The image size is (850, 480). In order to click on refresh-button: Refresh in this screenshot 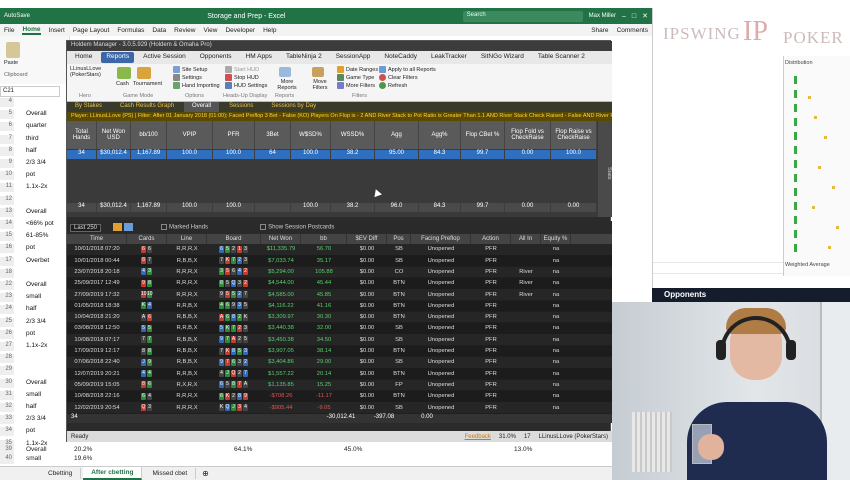, I will do `click(393, 85)`.